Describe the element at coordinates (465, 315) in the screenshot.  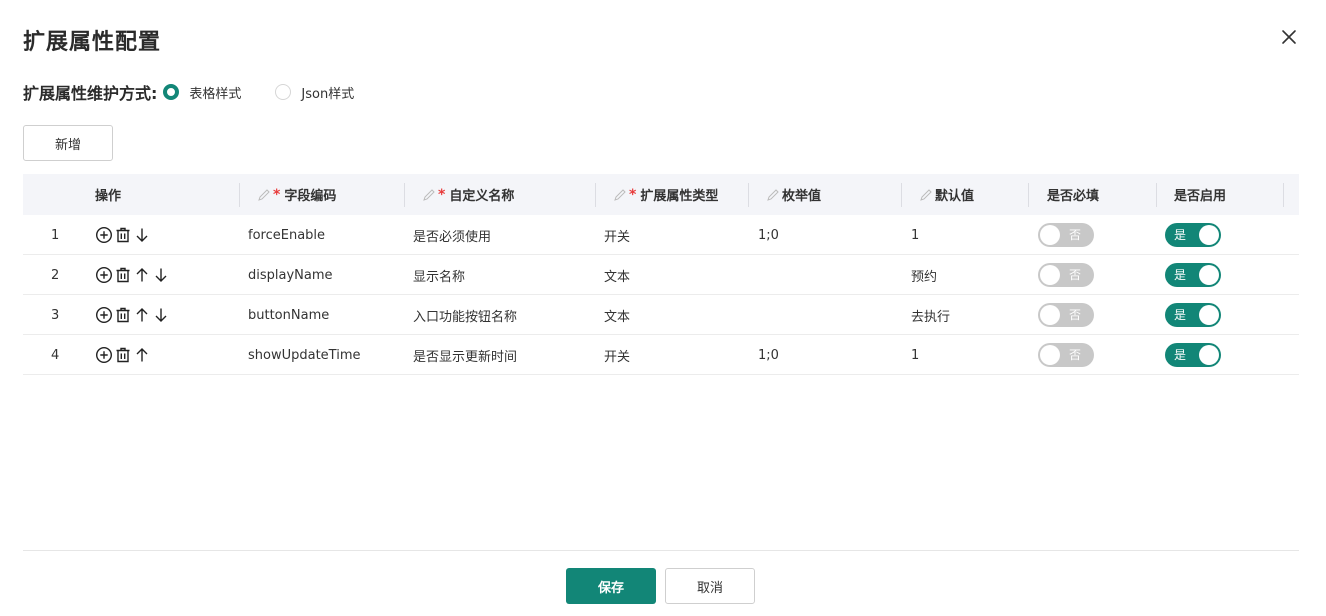
I see `custom-name-cell: 入口功能按钮名称` at that location.